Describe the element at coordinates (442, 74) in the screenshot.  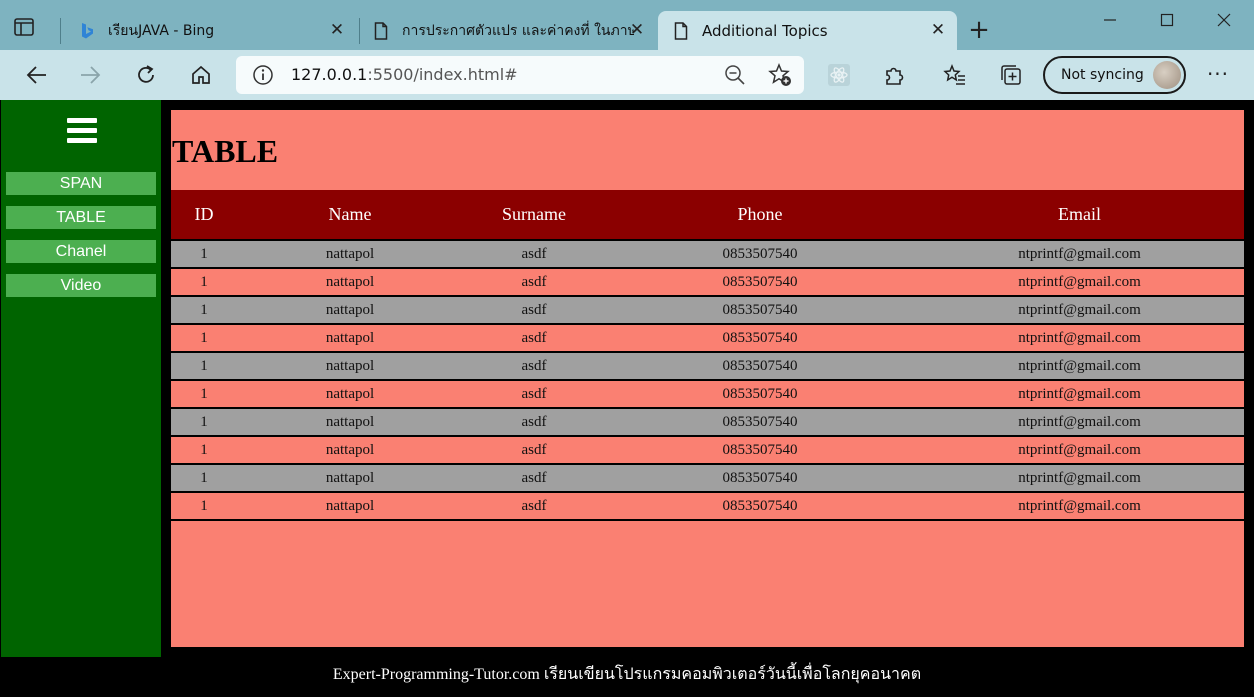
I see `url-path: :5500/index.html#` at that location.